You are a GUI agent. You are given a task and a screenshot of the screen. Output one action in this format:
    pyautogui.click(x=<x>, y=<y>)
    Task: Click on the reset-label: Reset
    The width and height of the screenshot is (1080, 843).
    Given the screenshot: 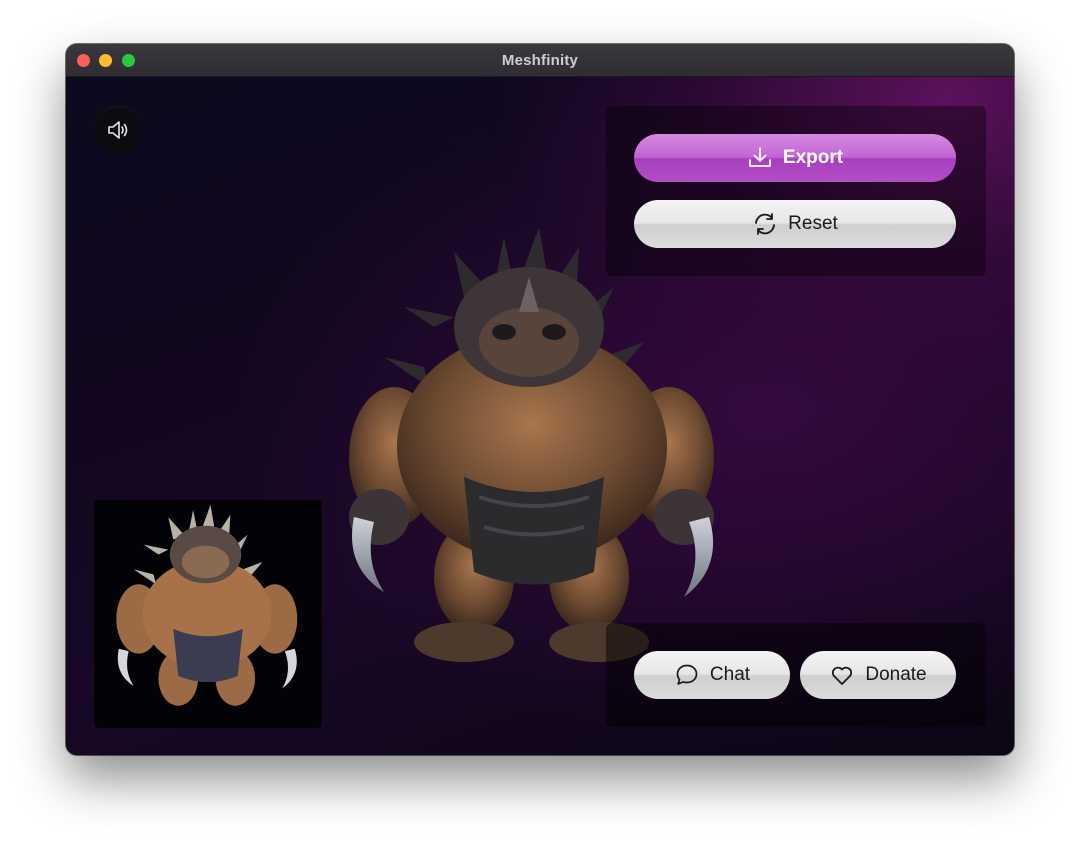 What is the action you would take?
    pyautogui.click(x=813, y=223)
    